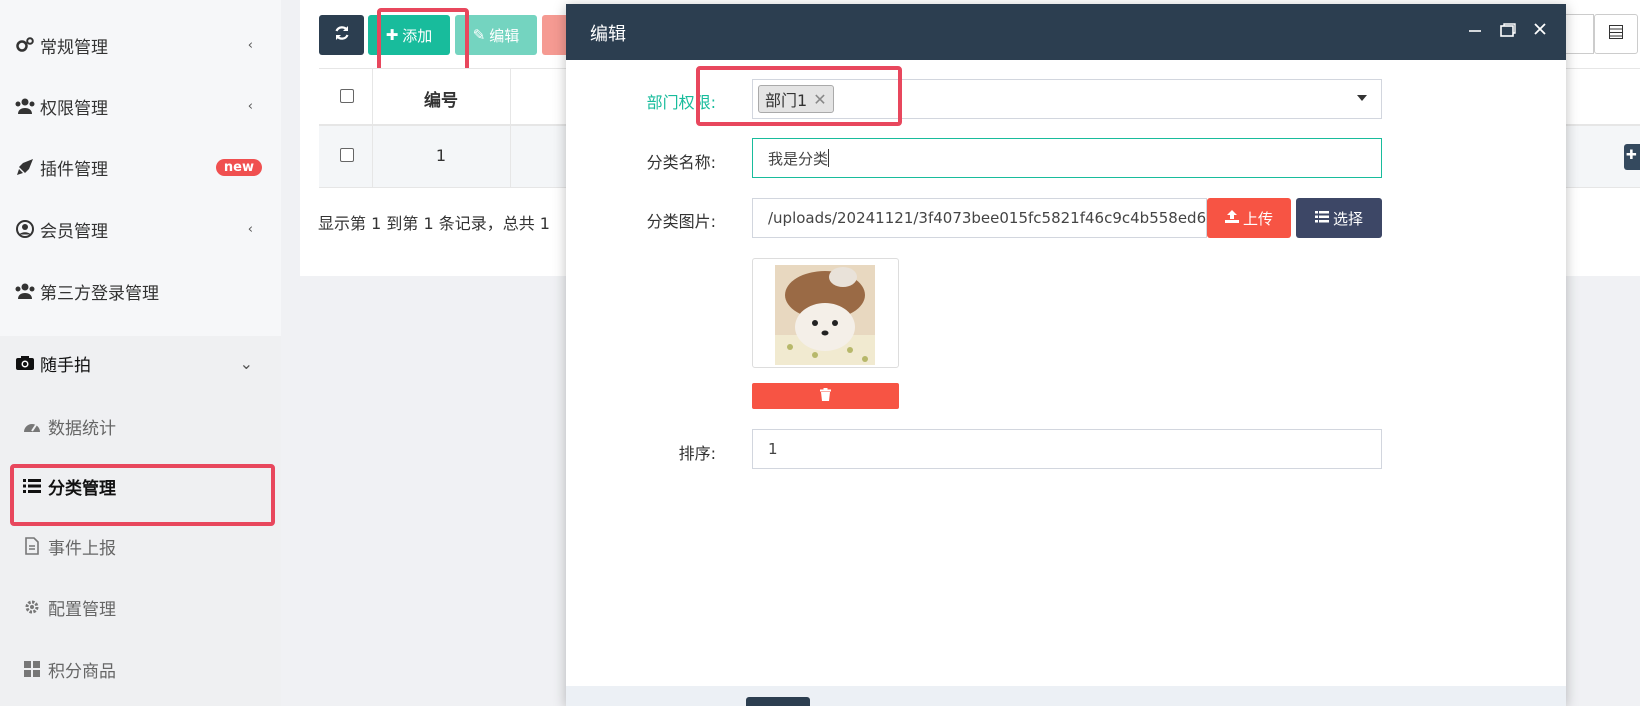 This screenshot has height=706, width=1640. Describe the element at coordinates (65, 365) in the screenshot. I see `sidebar-item-label: 随手拍` at that location.